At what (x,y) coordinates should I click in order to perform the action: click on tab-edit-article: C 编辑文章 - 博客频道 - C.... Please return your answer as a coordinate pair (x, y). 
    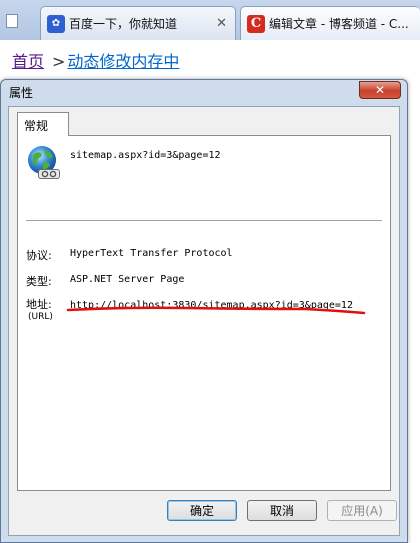
    Looking at the image, I should click on (330, 23).